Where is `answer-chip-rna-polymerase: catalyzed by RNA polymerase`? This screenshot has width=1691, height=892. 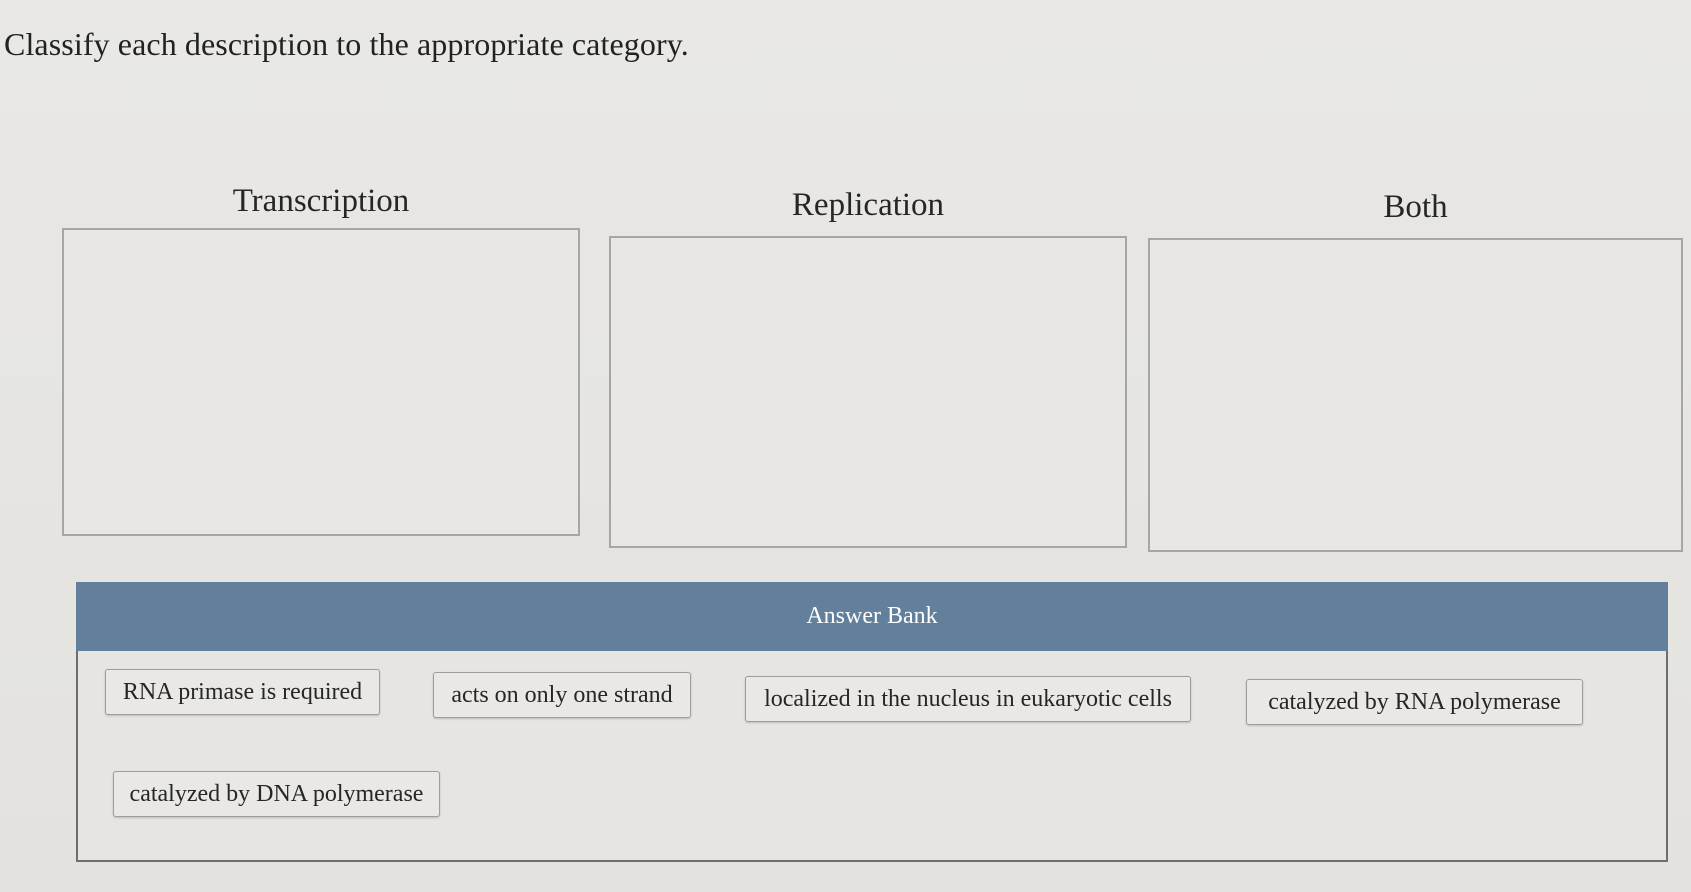 answer-chip-rna-polymerase: catalyzed by RNA polymerase is located at coordinates (1414, 702).